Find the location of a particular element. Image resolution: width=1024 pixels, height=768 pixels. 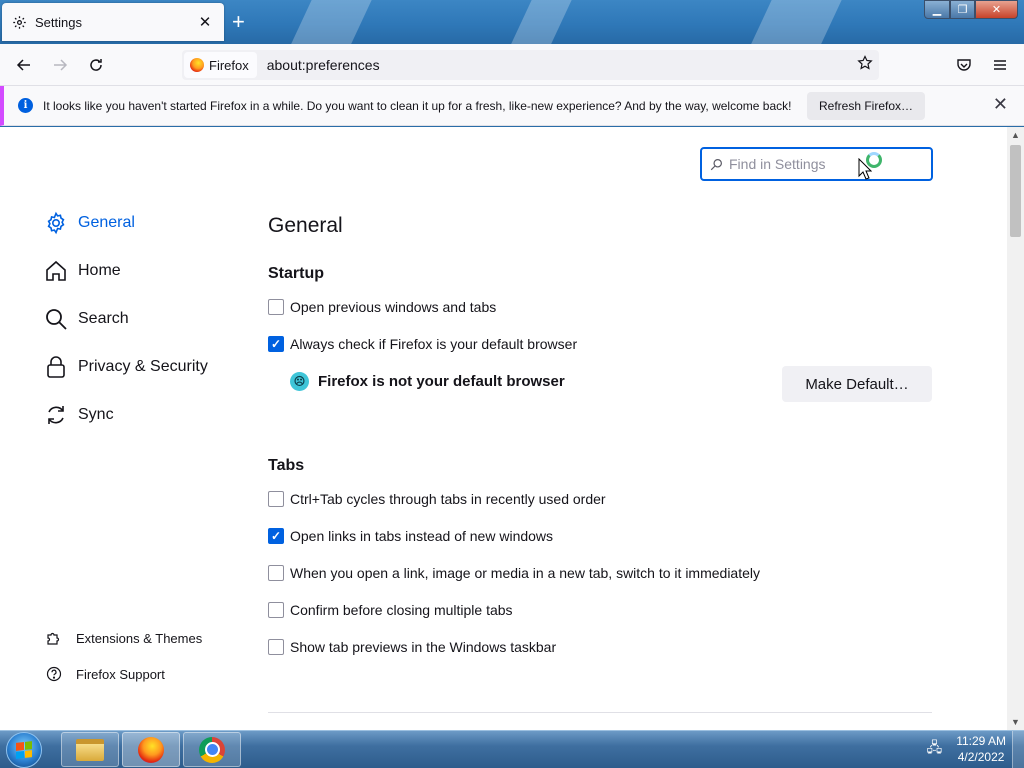

back-button is located at coordinates (24, 65).